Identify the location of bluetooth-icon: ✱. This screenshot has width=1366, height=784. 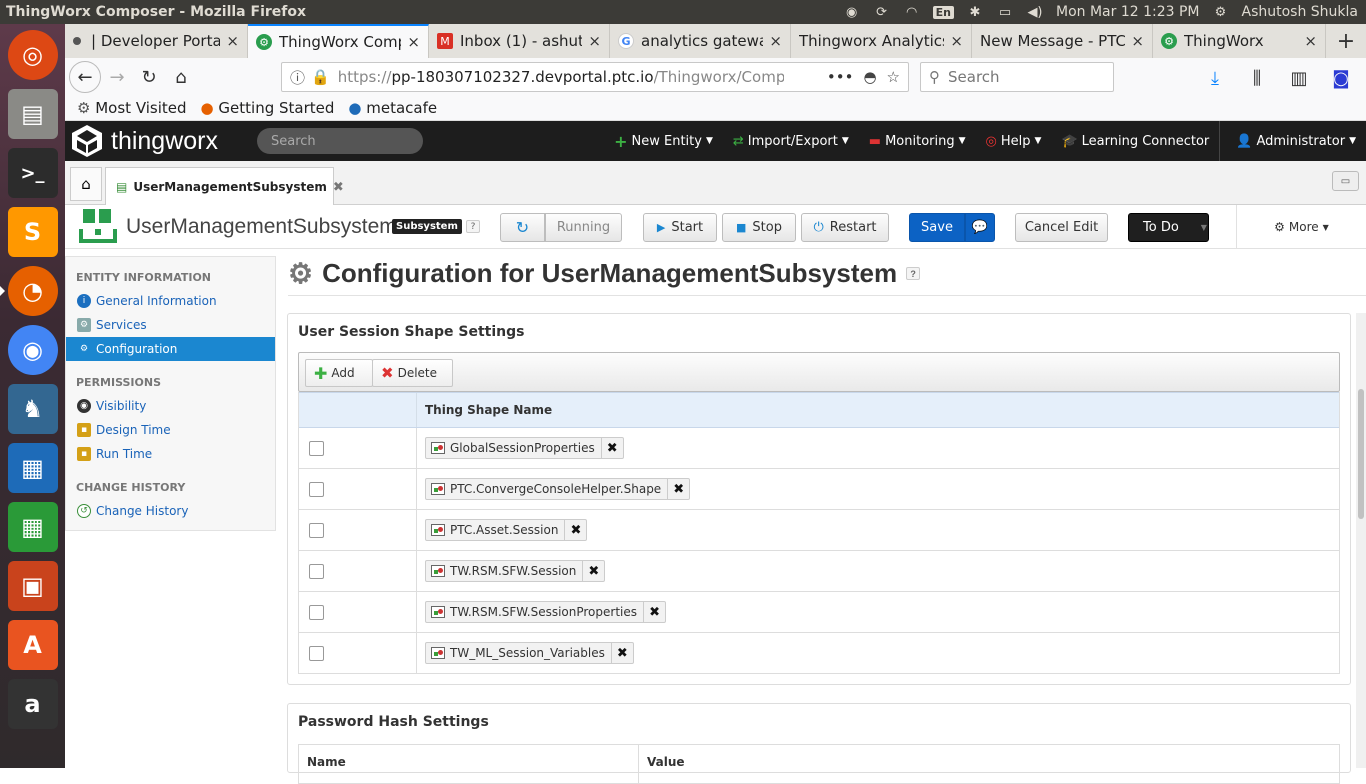
(975, 12).